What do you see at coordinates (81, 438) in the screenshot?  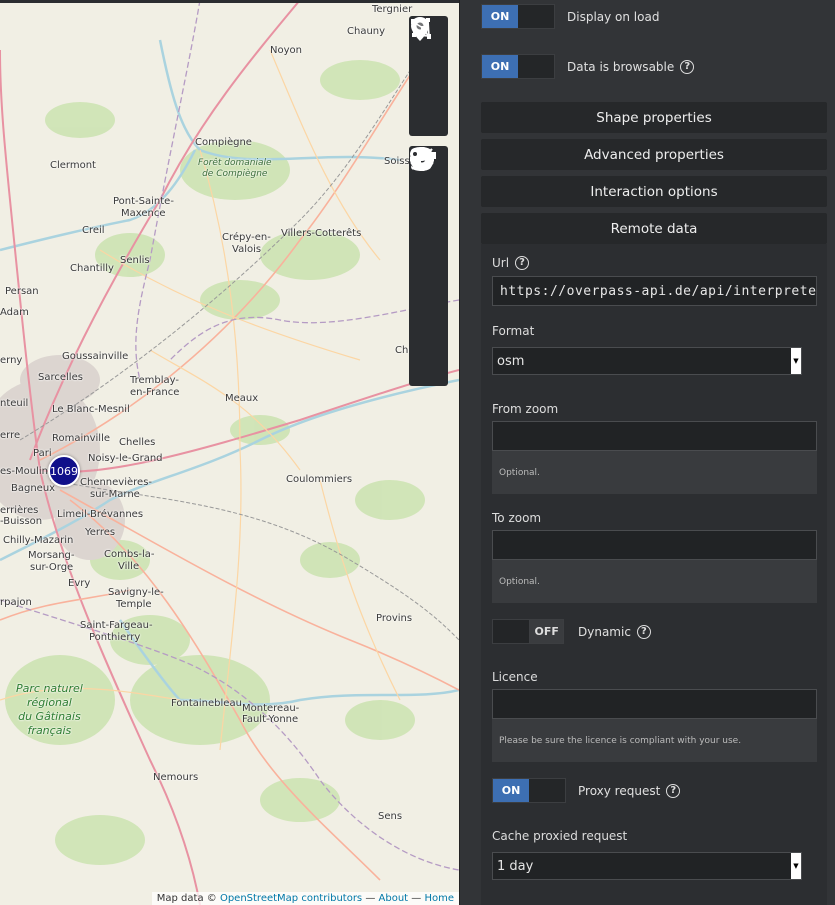 I see `city-label: Romainville` at bounding box center [81, 438].